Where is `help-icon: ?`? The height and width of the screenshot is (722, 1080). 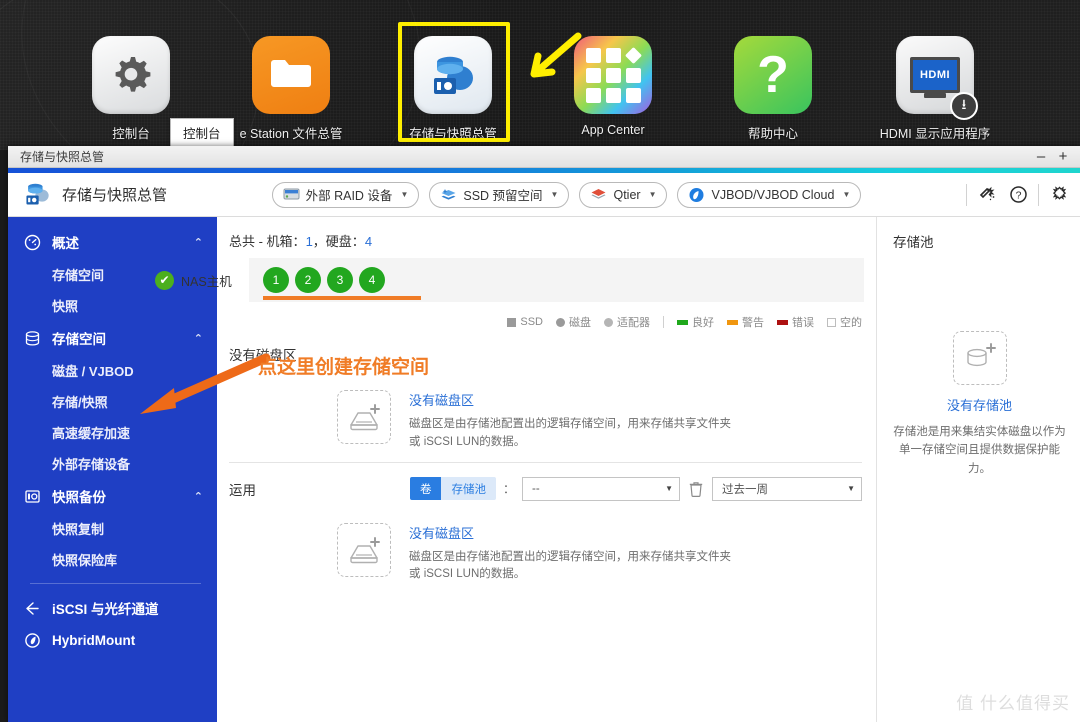
help-icon: ? is located at coordinates (1018, 195).